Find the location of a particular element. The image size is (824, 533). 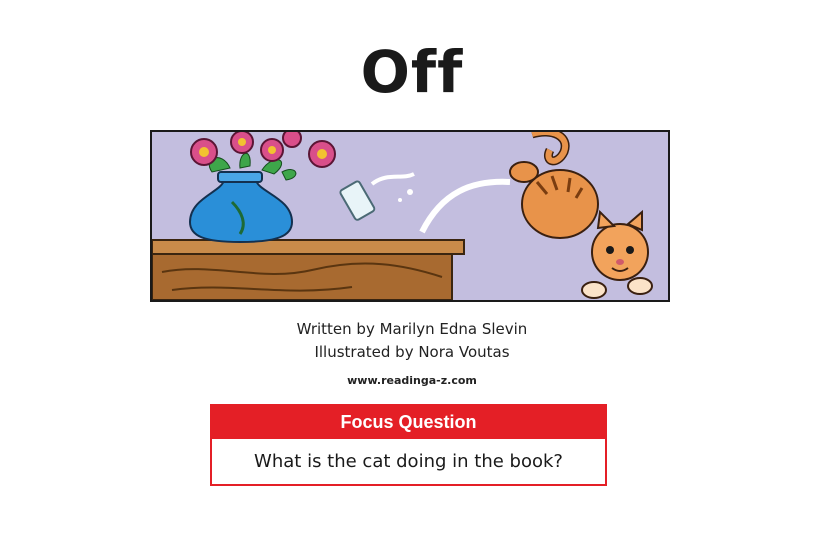

website-link: www.readinga-z.com is located at coordinates (412, 380).